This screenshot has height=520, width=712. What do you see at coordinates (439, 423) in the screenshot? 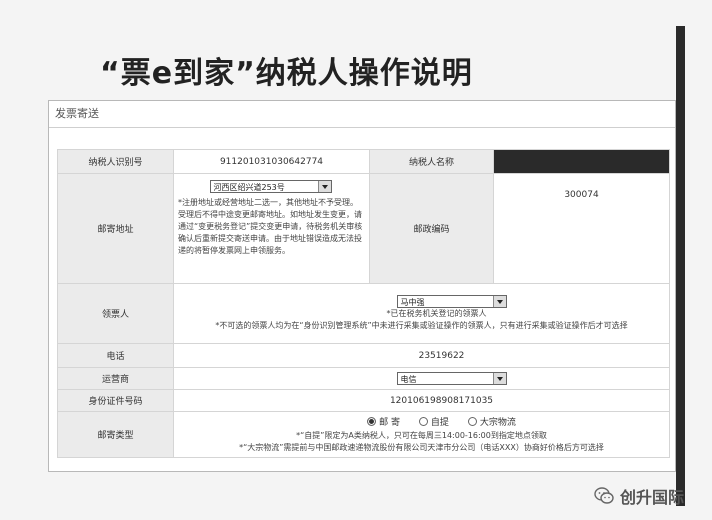
I see `radio-pickup-label: 自提` at bounding box center [439, 423].